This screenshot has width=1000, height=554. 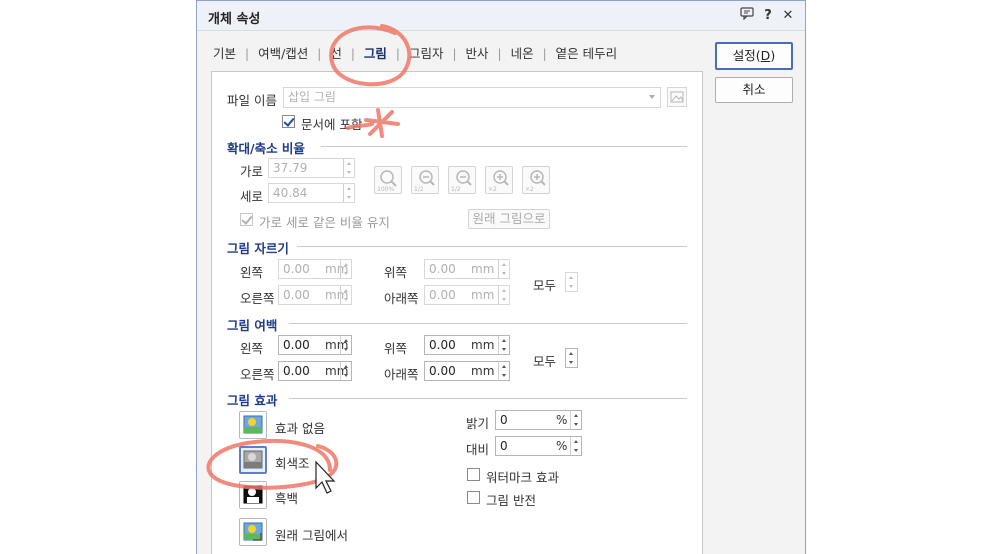 What do you see at coordinates (503, 371) in the screenshot?
I see `margin-bottom-spinner` at bounding box center [503, 371].